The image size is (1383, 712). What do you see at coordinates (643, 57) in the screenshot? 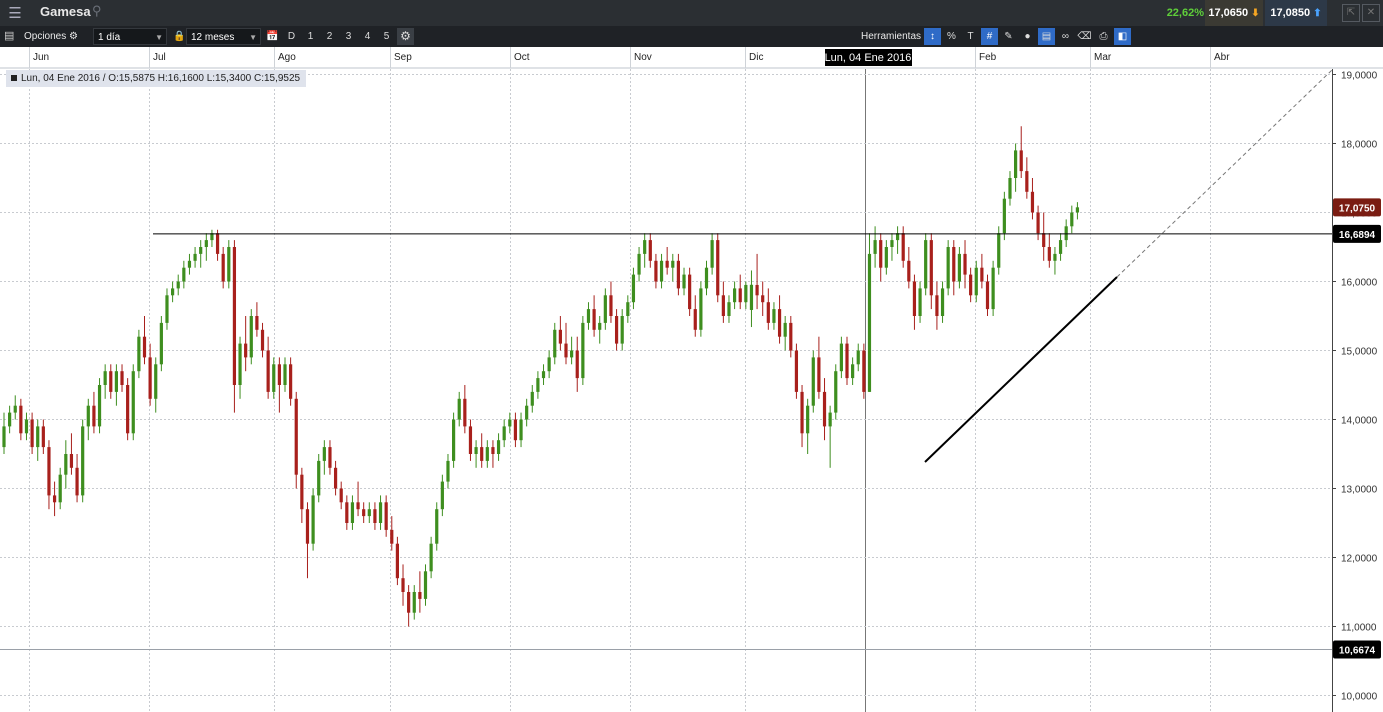
I see `x-tick-label: Nov` at bounding box center [643, 57].